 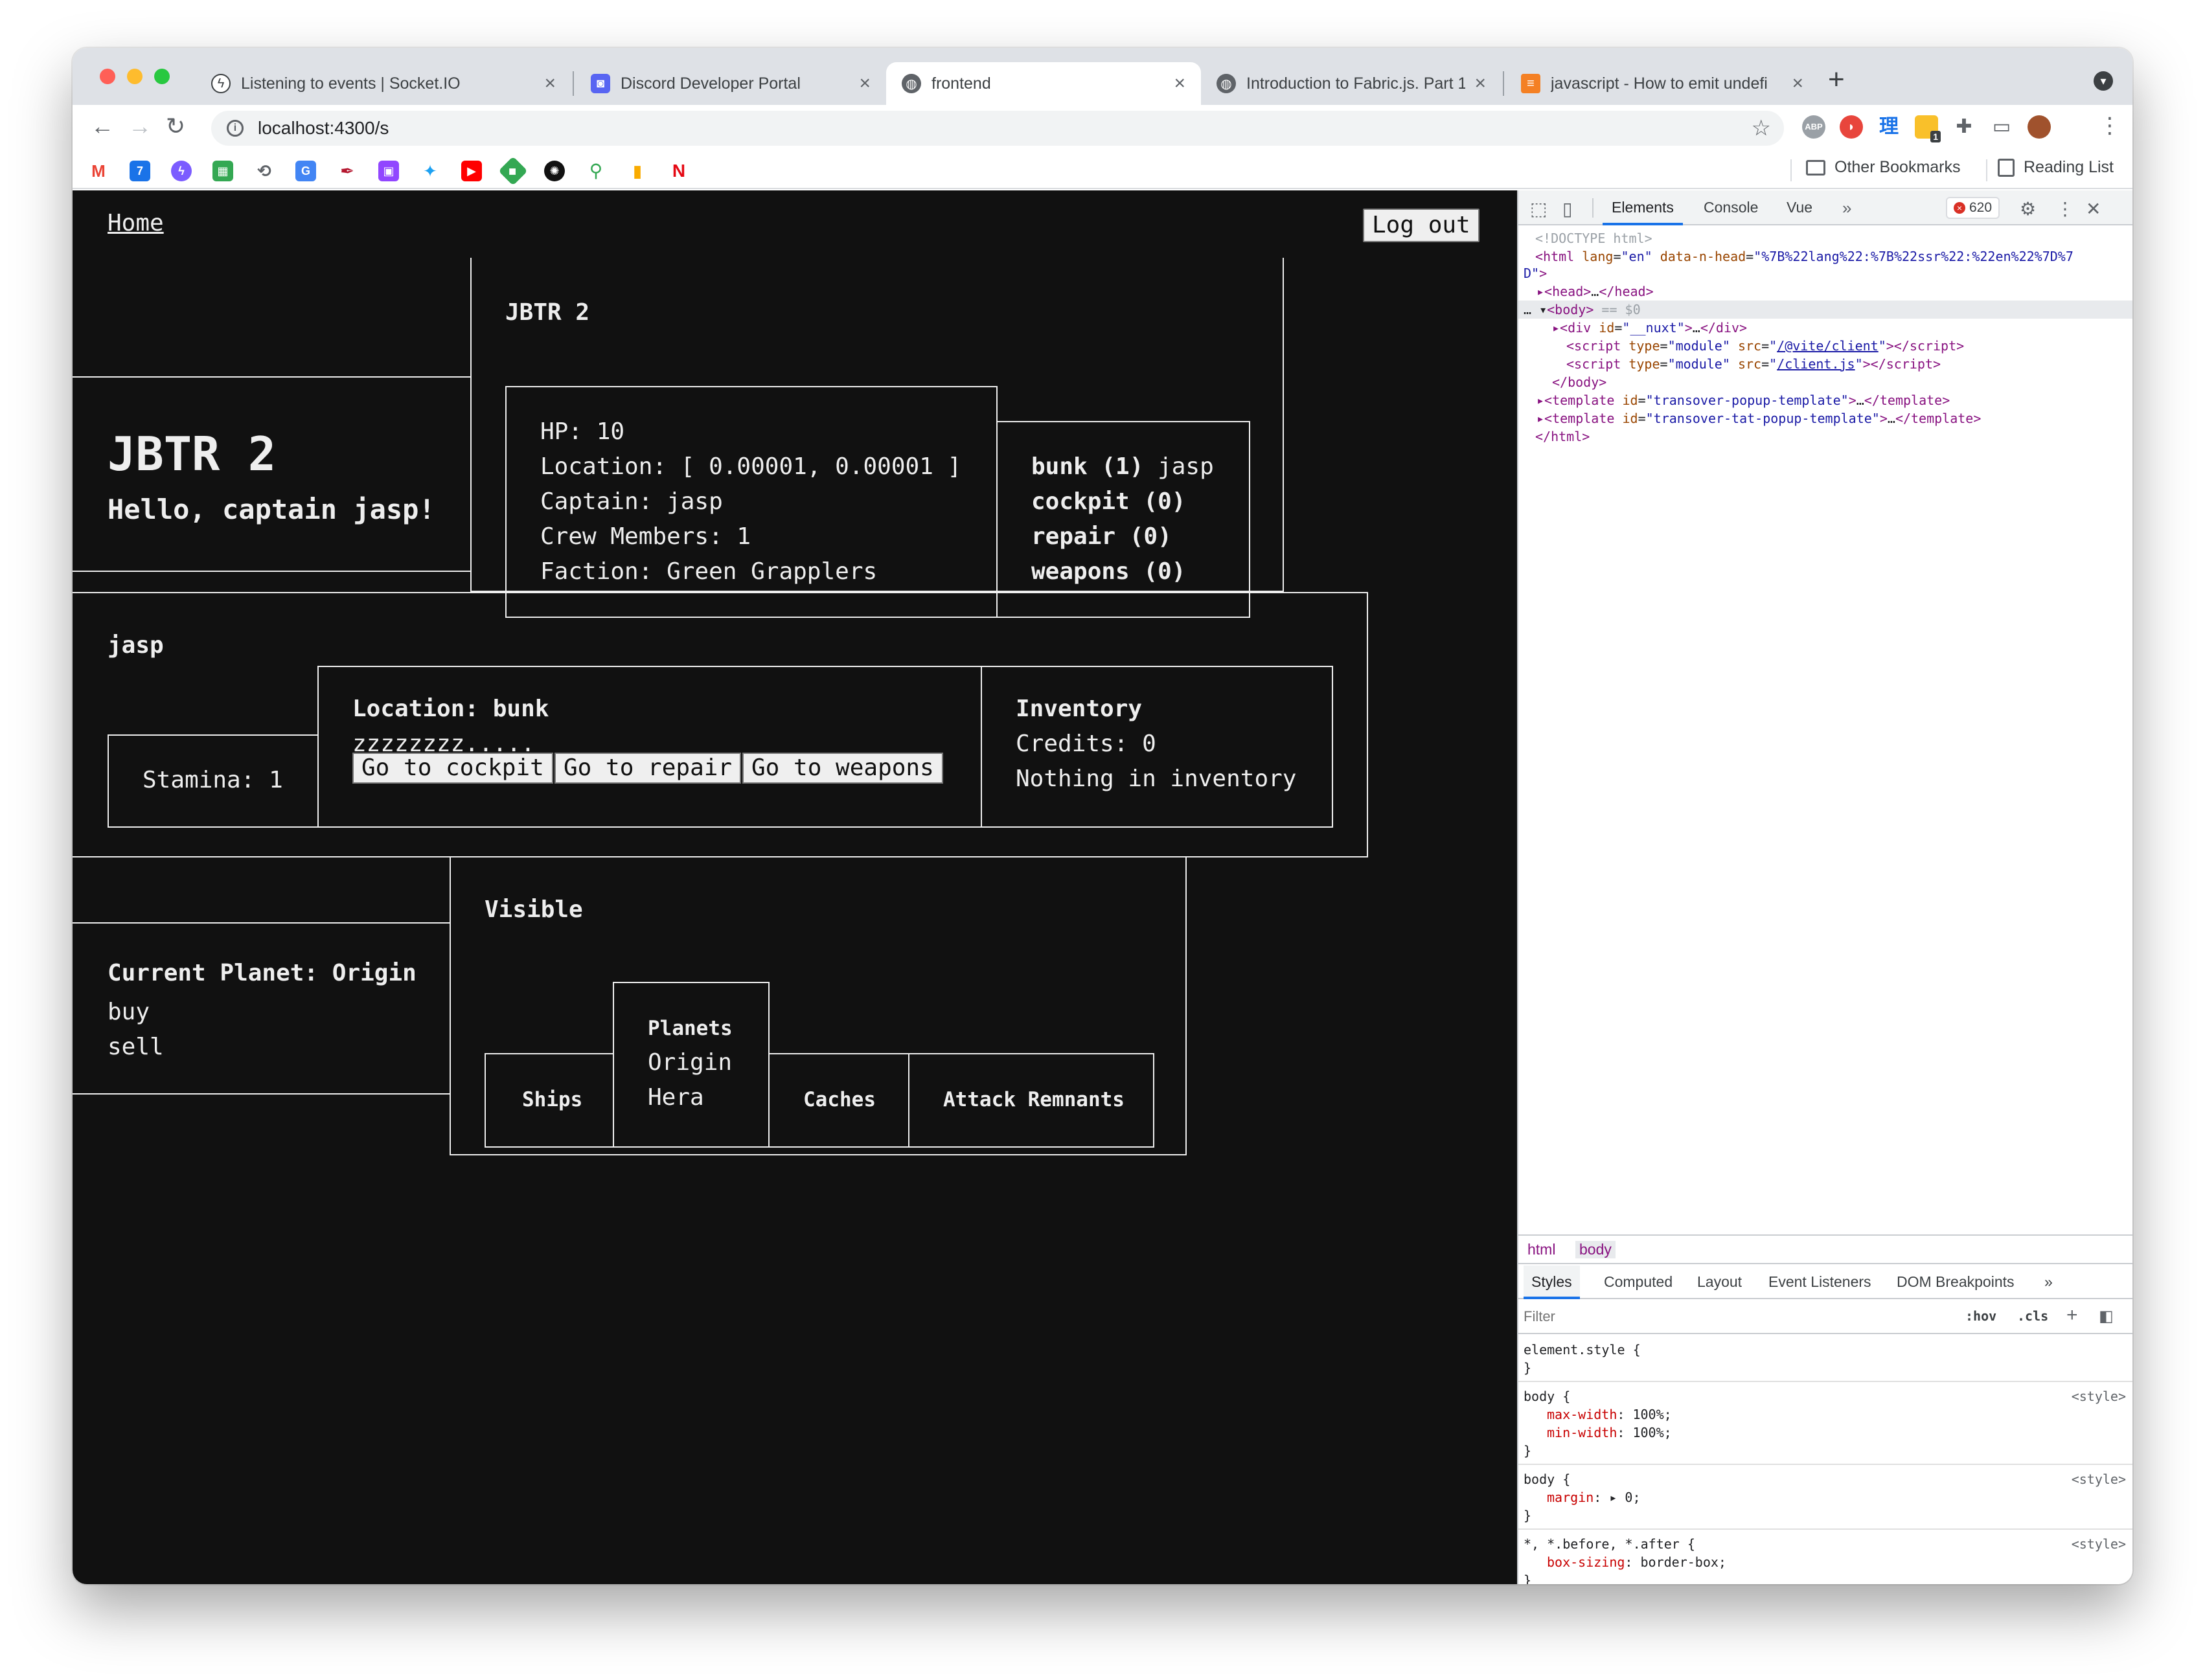 I want to click on messenger-icon: ϟ, so click(x=181, y=171).